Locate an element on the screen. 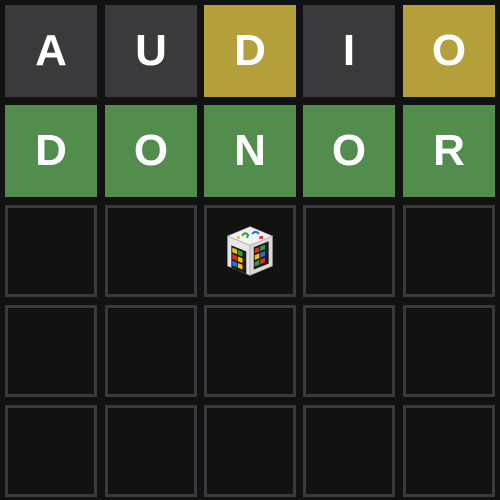  dice-tile is located at coordinates (250, 251).